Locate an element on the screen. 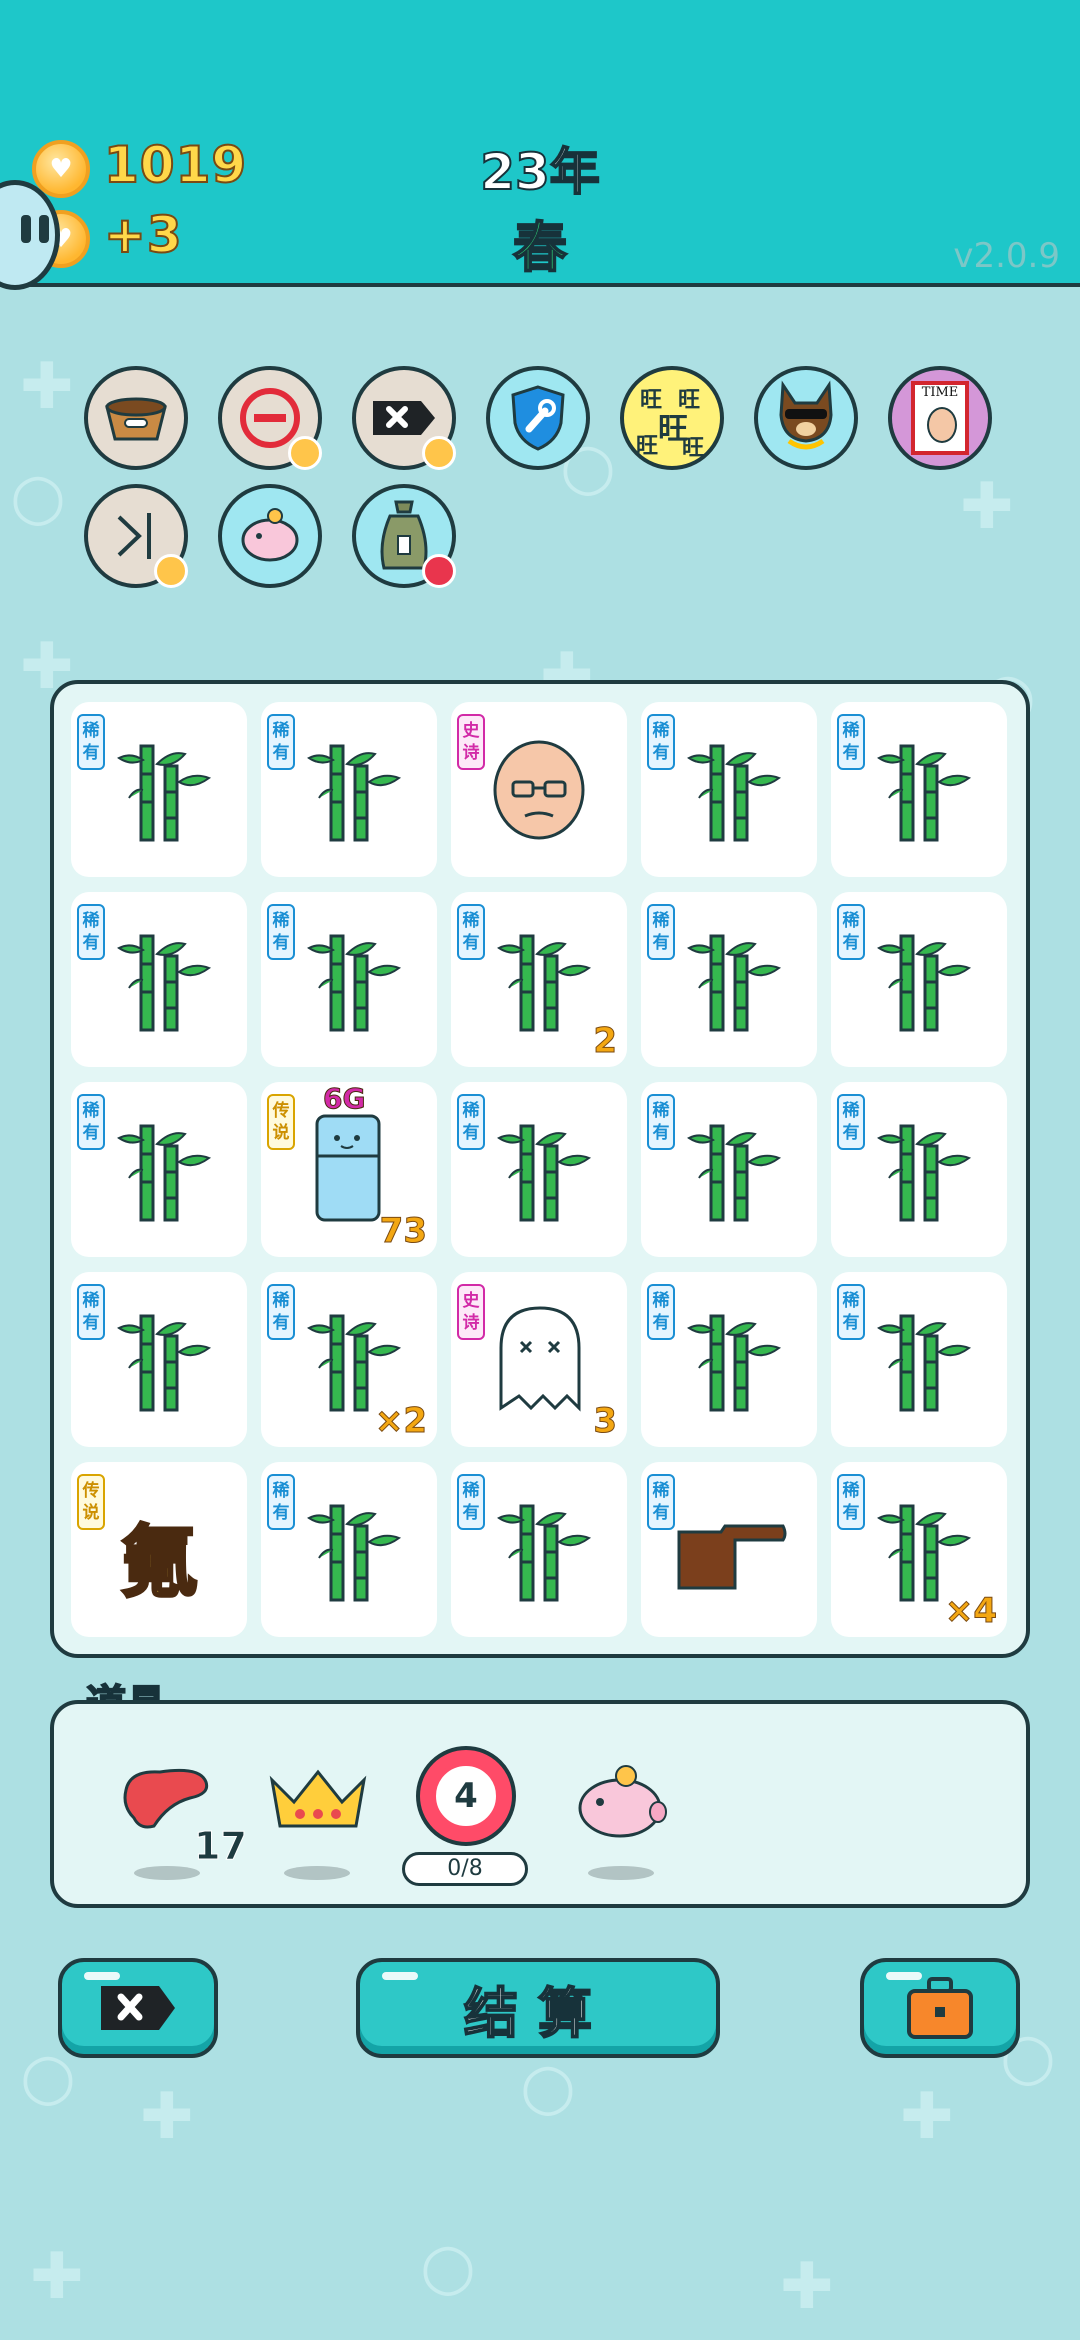 The width and height of the screenshot is (1080, 2340). face-icon is located at coordinates (942, 425).